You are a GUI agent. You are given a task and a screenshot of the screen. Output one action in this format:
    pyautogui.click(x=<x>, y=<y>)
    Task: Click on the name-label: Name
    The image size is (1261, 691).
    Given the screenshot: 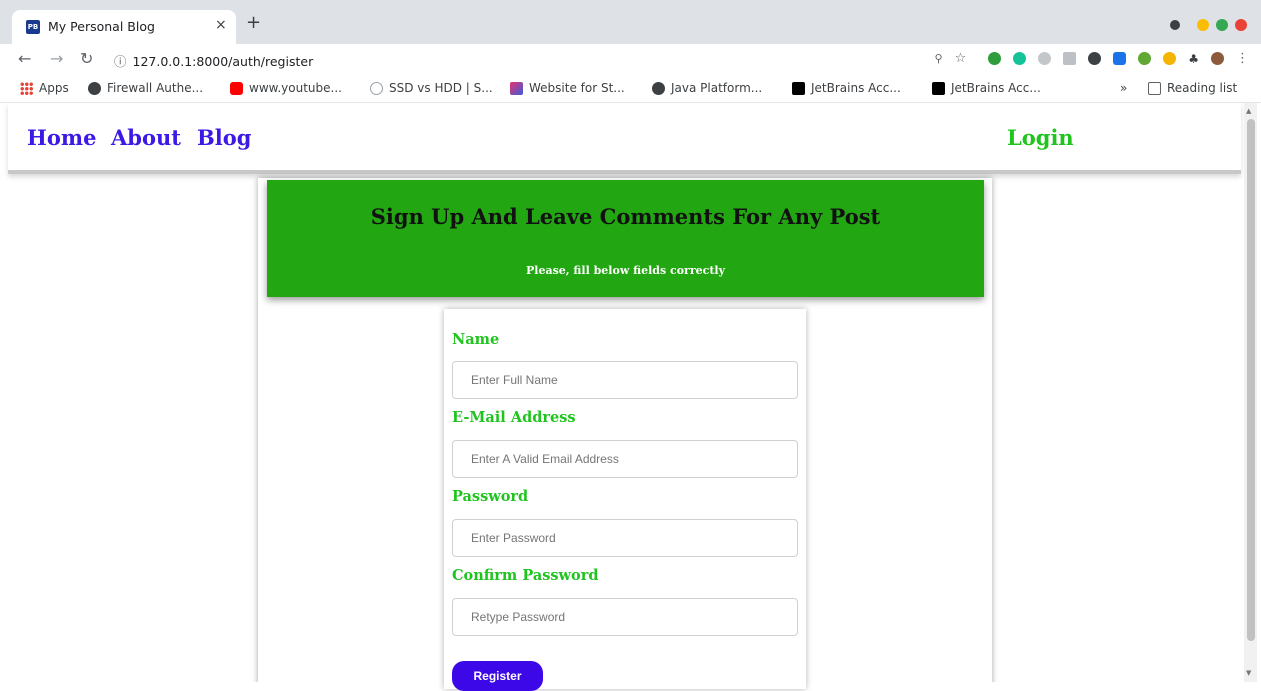 What is the action you would take?
    pyautogui.click(x=476, y=339)
    